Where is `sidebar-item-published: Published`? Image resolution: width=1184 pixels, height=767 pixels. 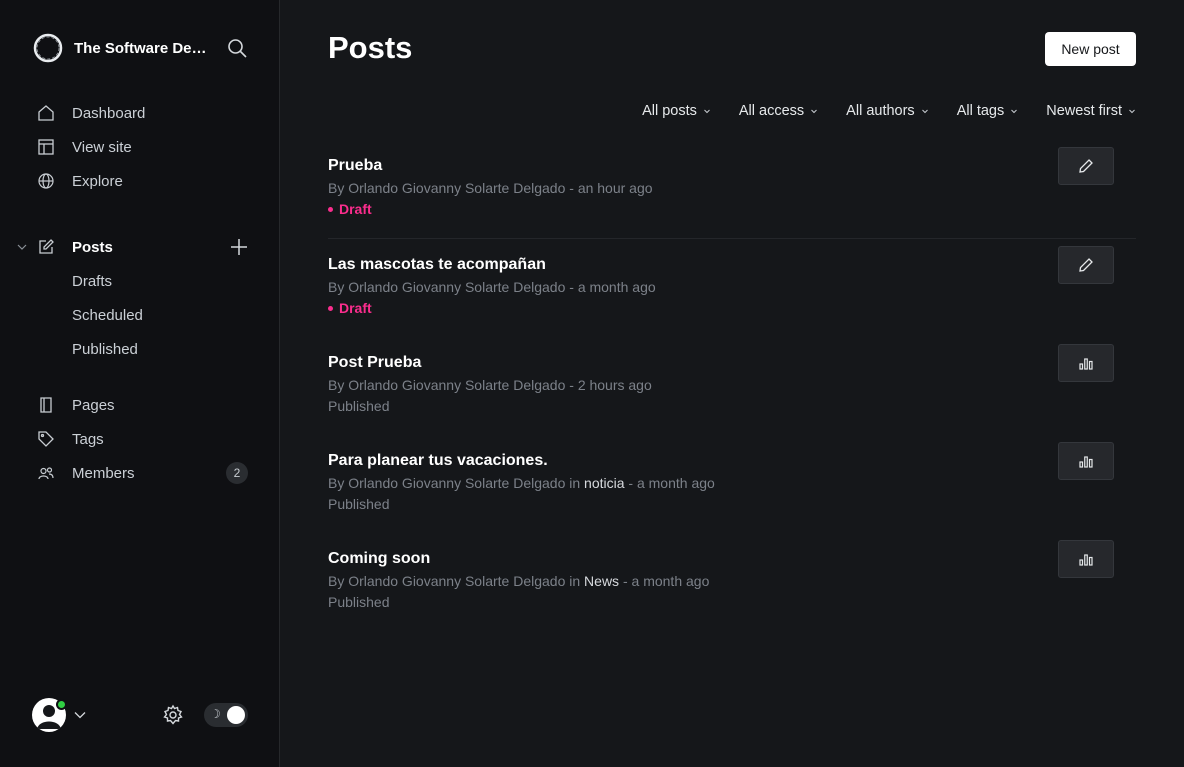 sidebar-item-published: Published is located at coordinates (162, 349).